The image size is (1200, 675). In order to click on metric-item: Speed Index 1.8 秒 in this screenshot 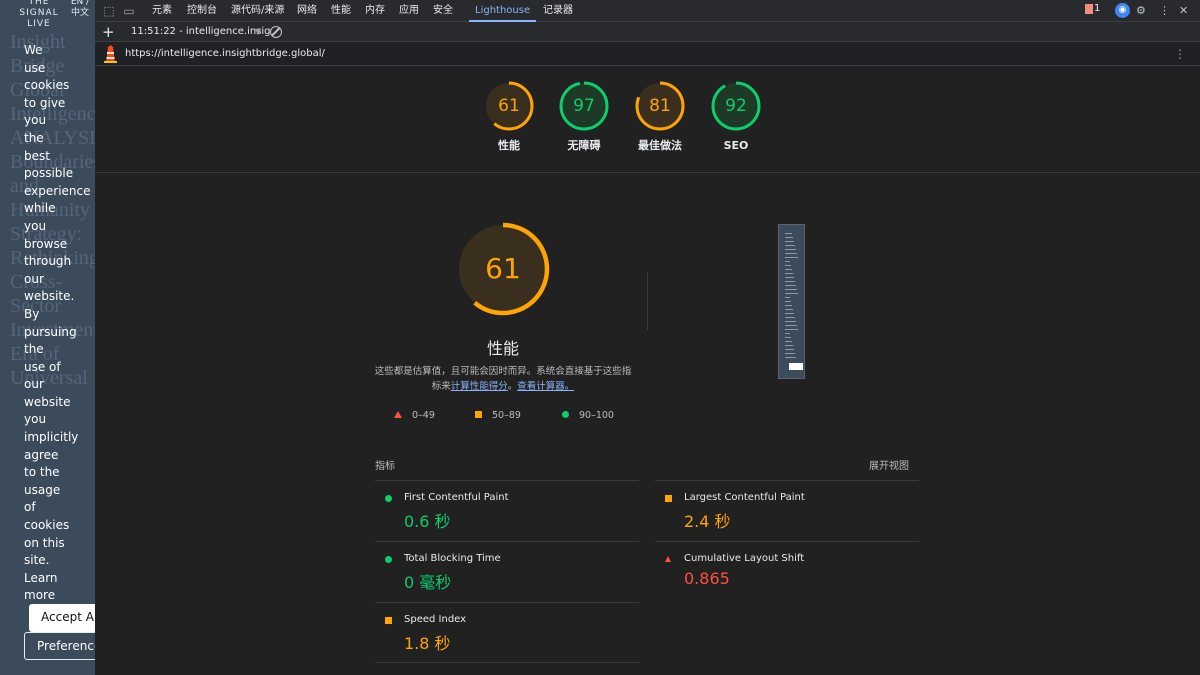, I will do `click(507, 632)`.